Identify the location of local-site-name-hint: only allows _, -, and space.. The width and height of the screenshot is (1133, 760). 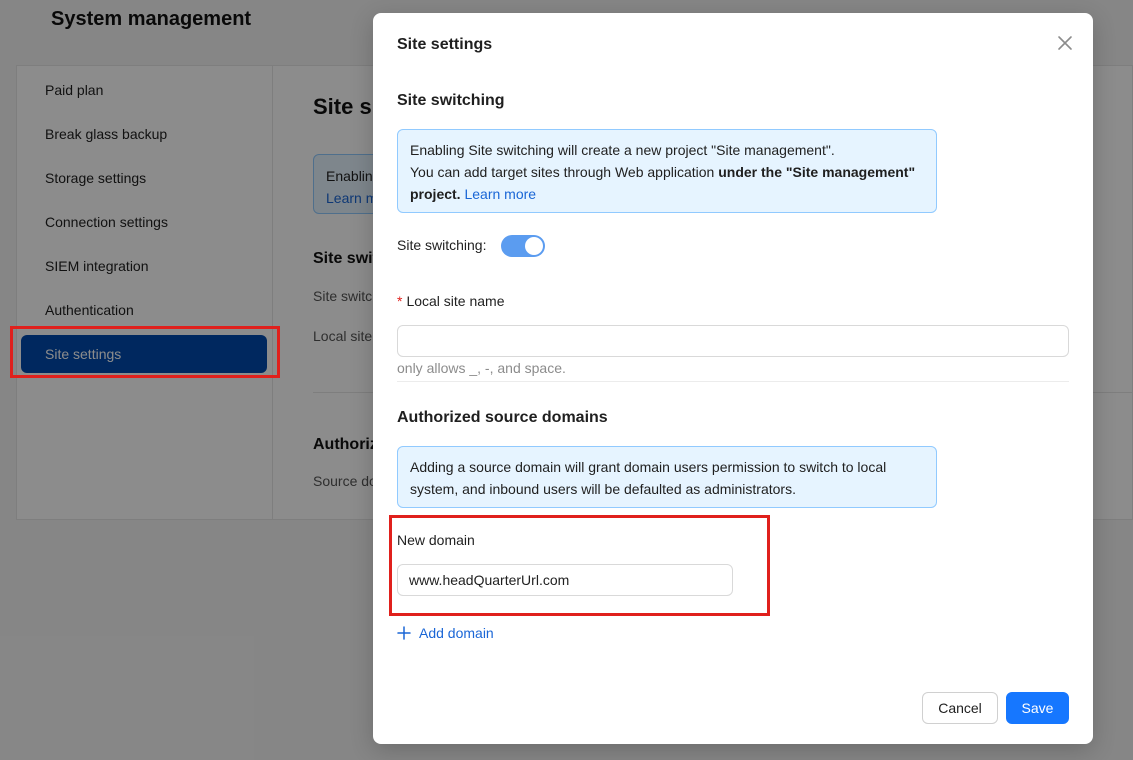
(481, 368).